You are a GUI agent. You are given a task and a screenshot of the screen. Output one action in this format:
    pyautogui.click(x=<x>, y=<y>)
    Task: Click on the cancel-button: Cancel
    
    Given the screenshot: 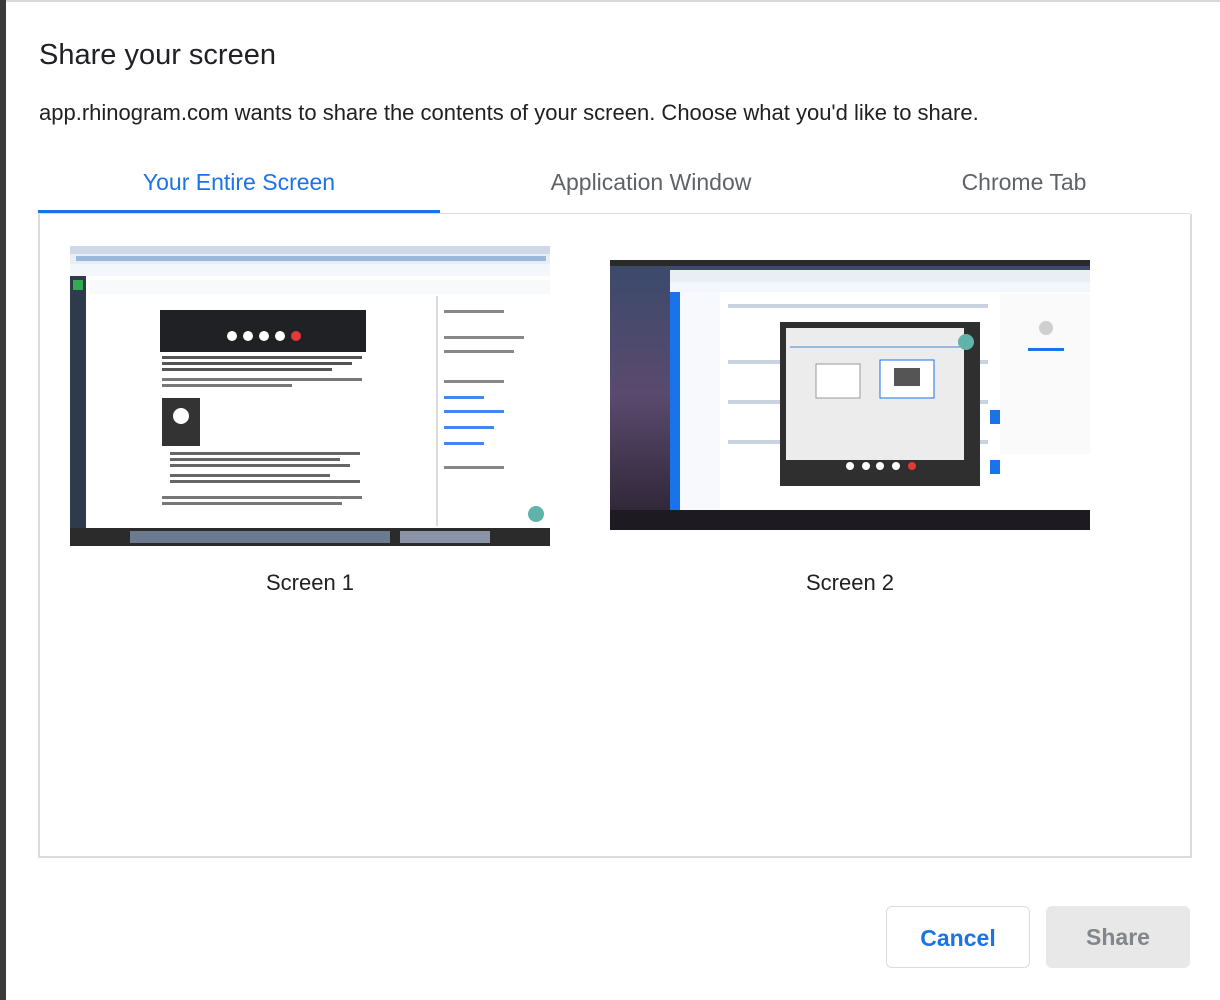 What is the action you would take?
    pyautogui.click(x=958, y=937)
    